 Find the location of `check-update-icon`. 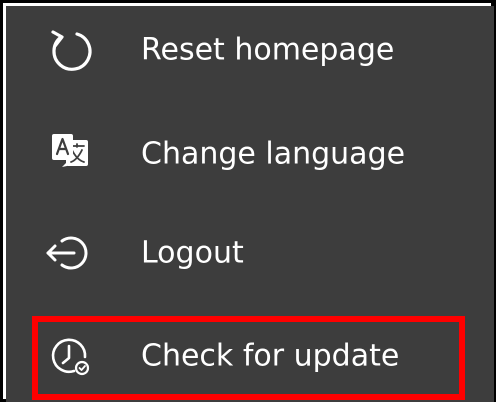

check-update-icon is located at coordinates (70, 356).